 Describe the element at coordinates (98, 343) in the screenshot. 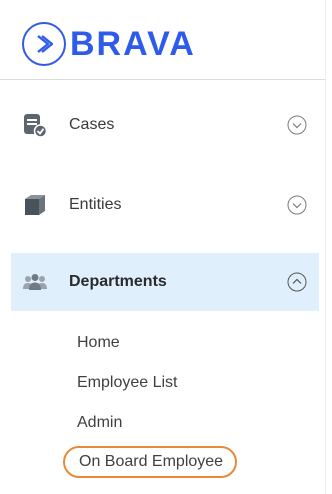

I see `subnav-item-home: Home` at that location.